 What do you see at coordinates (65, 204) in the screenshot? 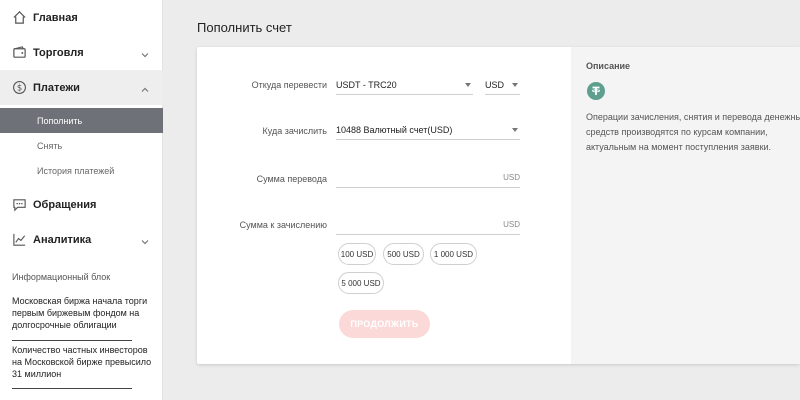
I see `sidebar-item-label: Обращения` at bounding box center [65, 204].